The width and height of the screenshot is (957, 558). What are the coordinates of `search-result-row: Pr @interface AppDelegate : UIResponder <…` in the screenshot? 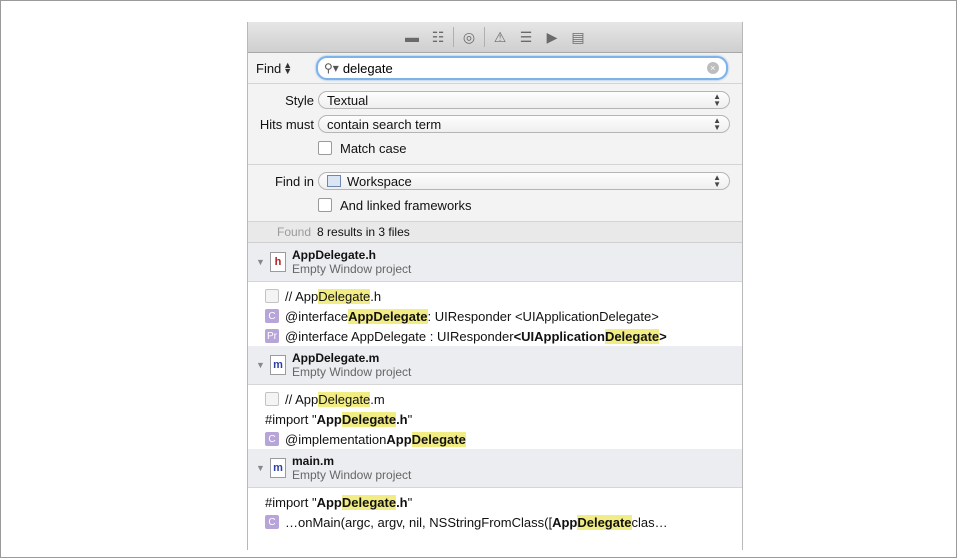 It's located at (495, 336).